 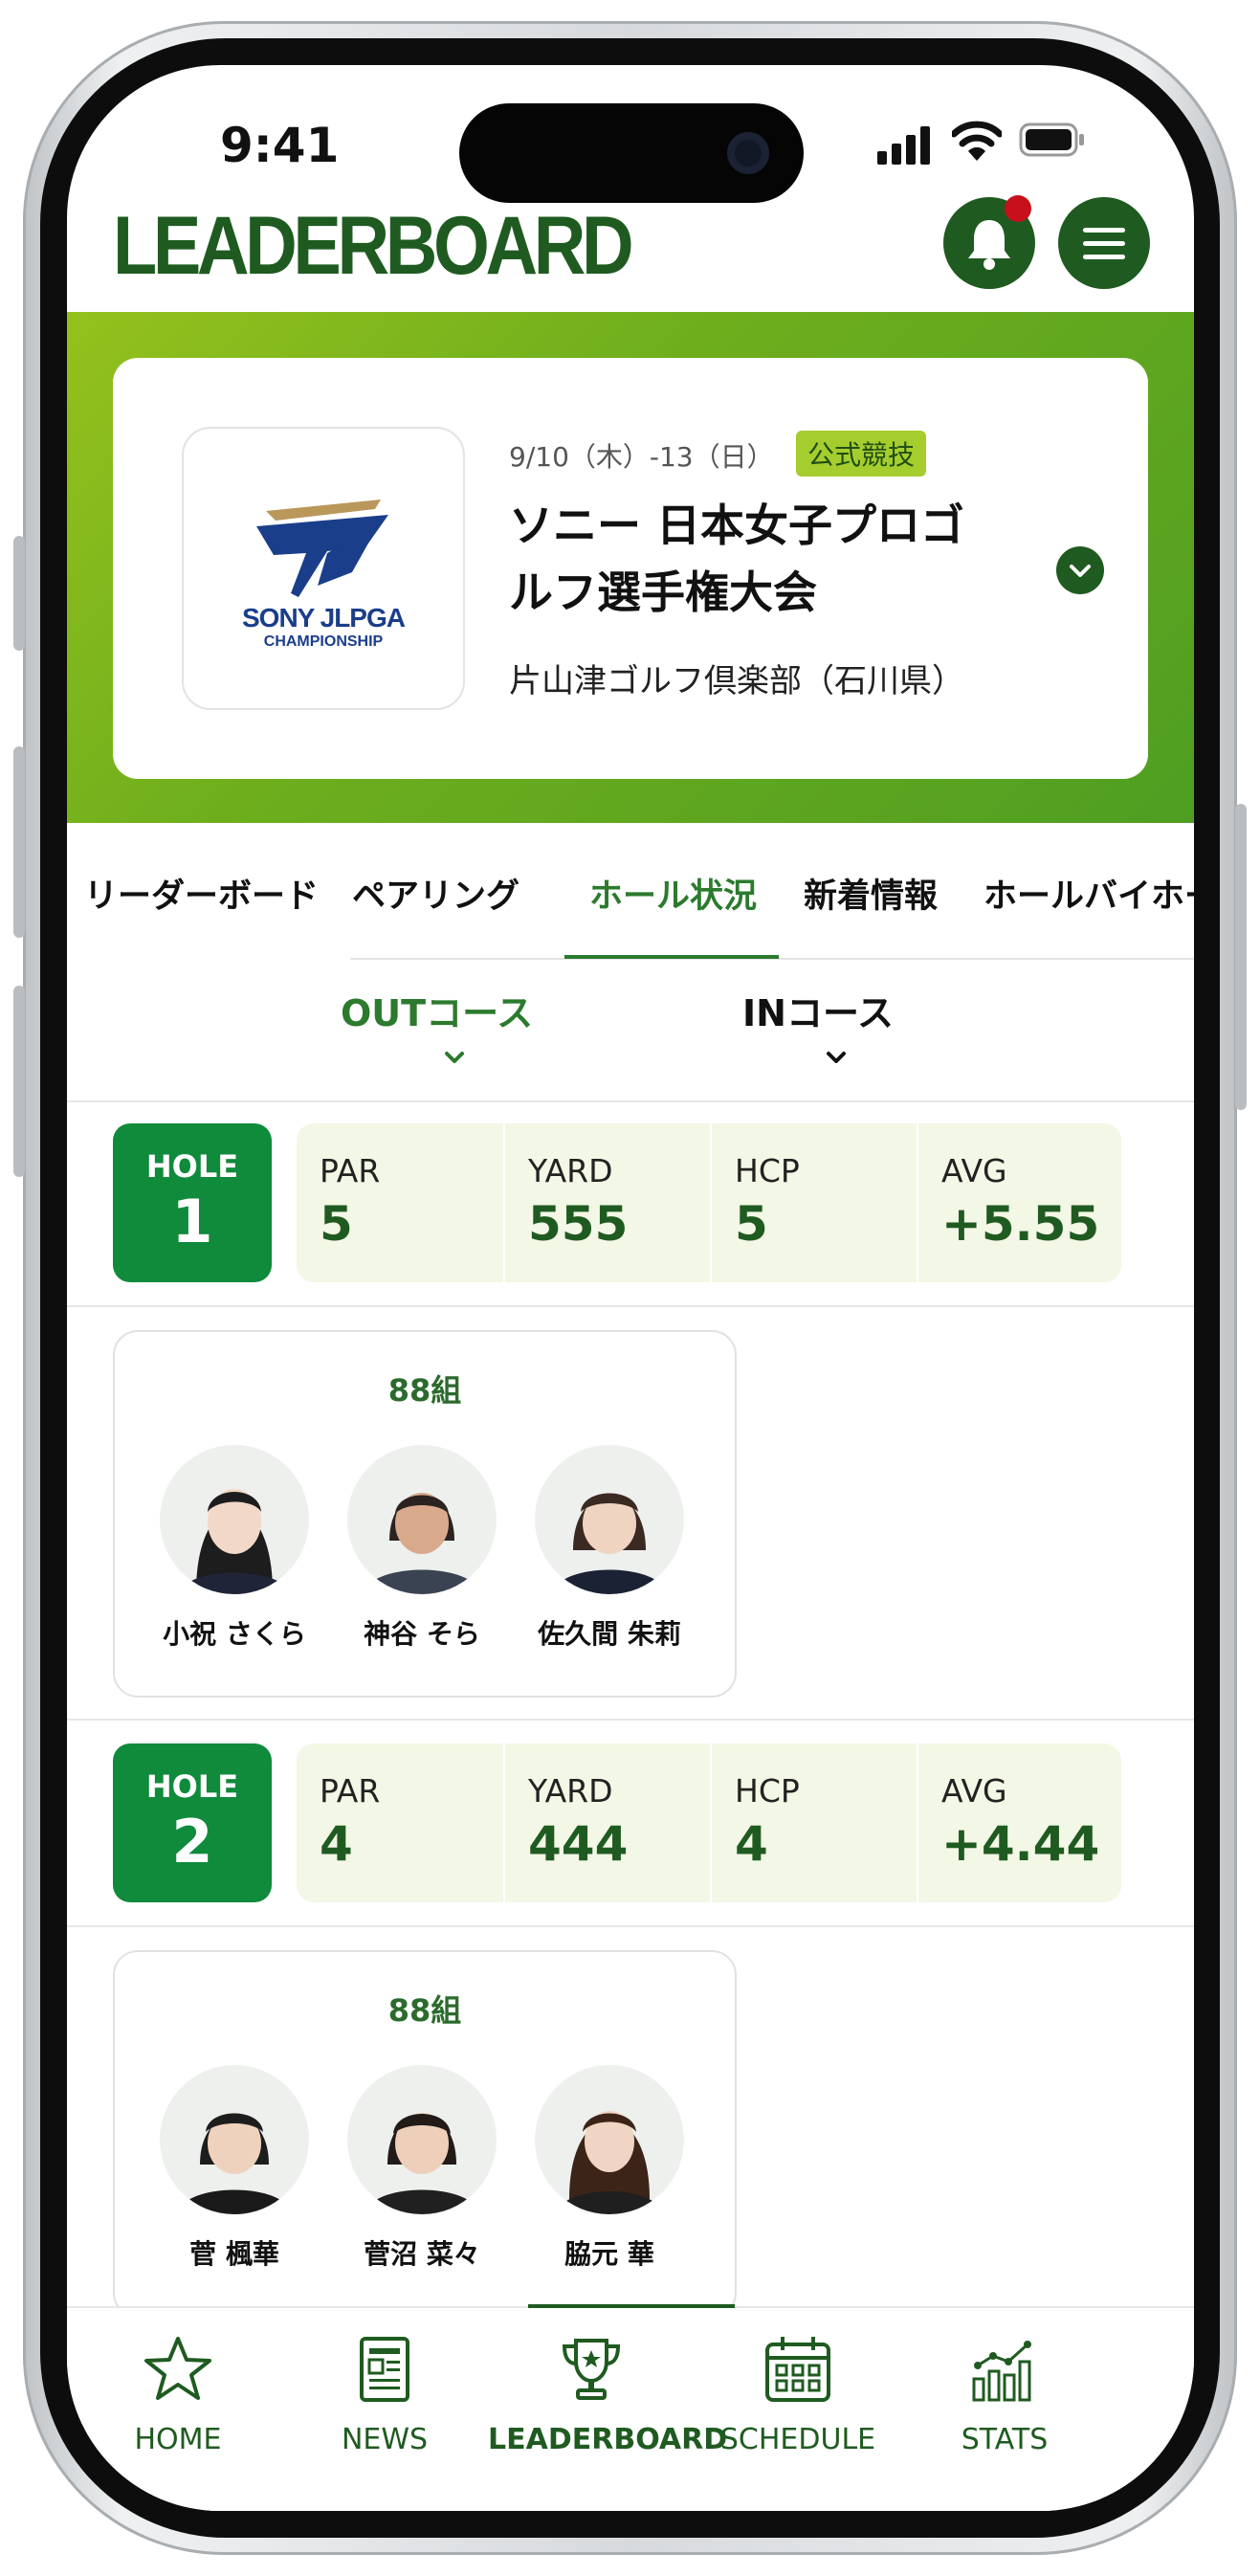 What do you see at coordinates (797, 2369) in the screenshot?
I see `calendar-icon` at bounding box center [797, 2369].